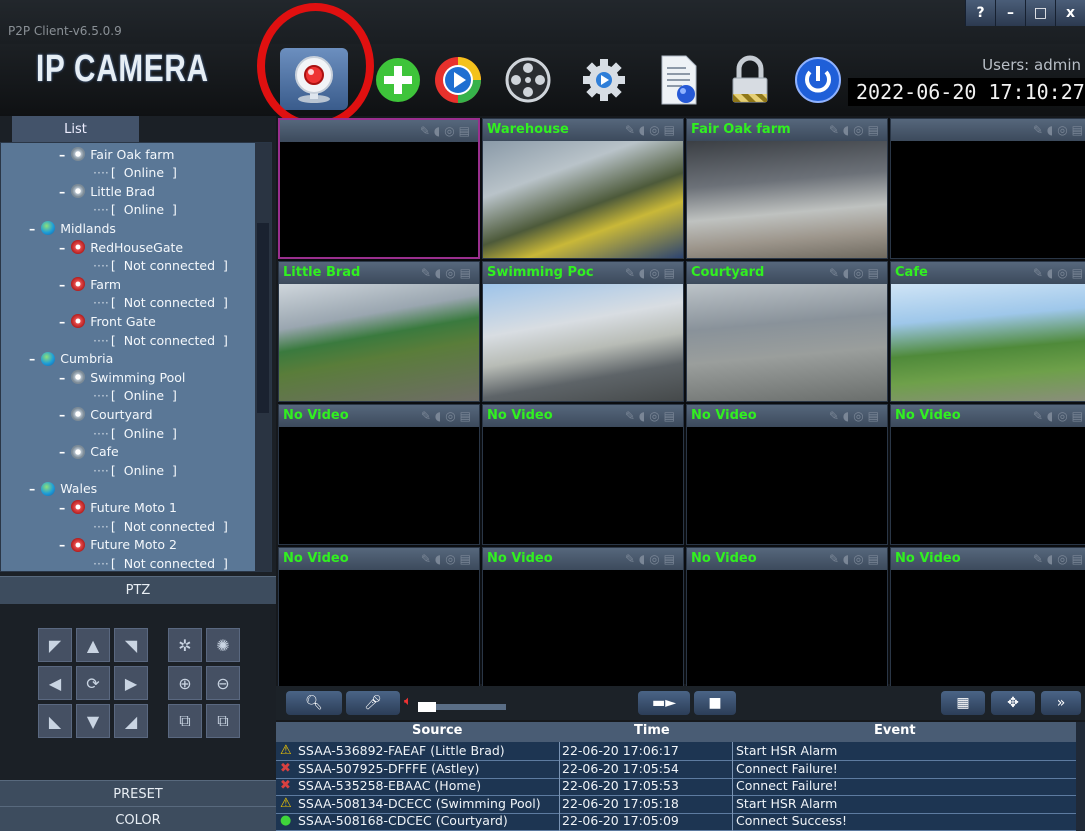 The image size is (1085, 831). Describe the element at coordinates (75, 129) in the screenshot. I see `tab-list: List` at that location.